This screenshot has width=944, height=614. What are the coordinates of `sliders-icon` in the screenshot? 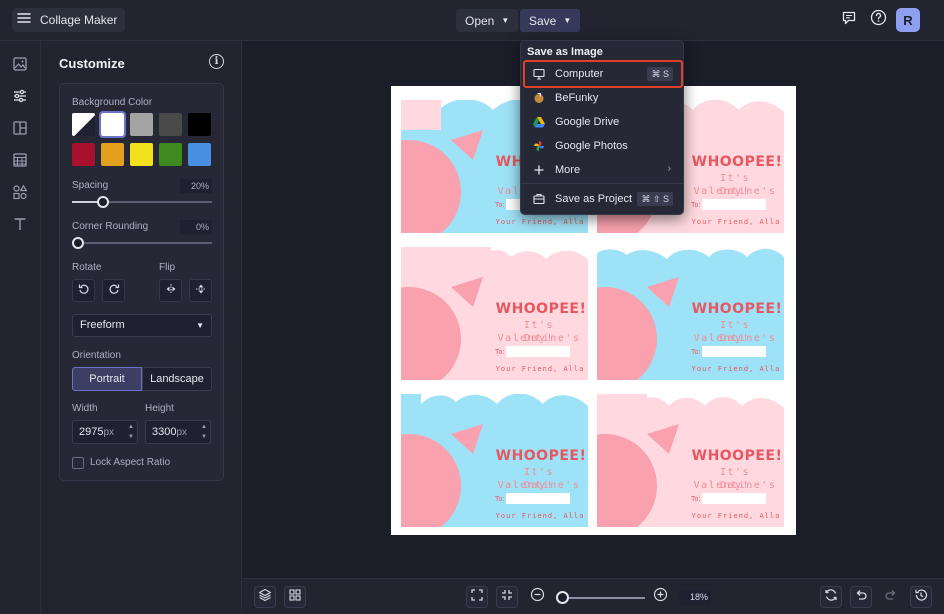 It's located at (20, 96).